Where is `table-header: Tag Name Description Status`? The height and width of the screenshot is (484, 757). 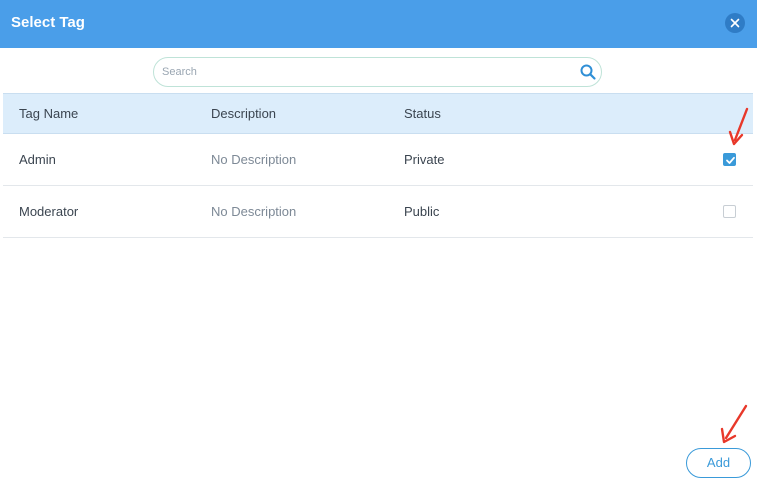 table-header: Tag Name Description Status is located at coordinates (378, 113).